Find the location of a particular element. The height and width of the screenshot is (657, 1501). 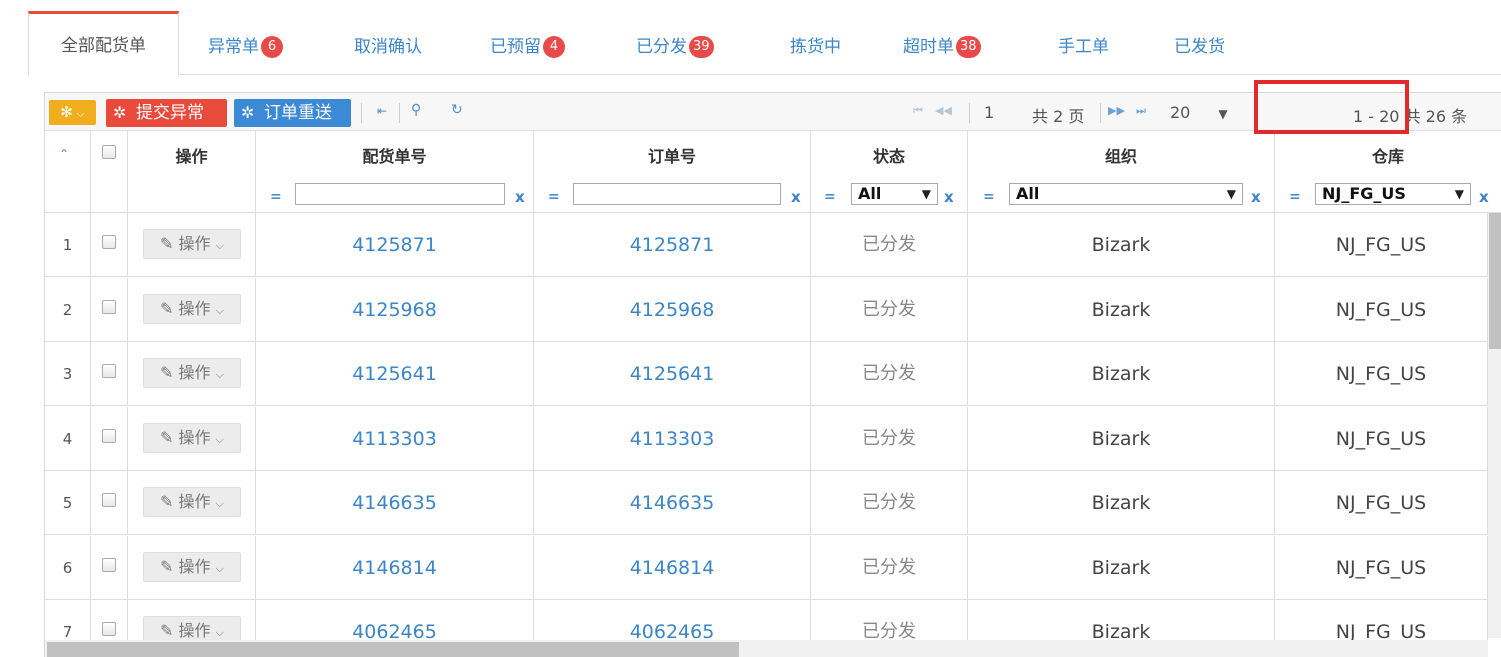

tab-all-allocations: 全部配货单 is located at coordinates (103, 43).